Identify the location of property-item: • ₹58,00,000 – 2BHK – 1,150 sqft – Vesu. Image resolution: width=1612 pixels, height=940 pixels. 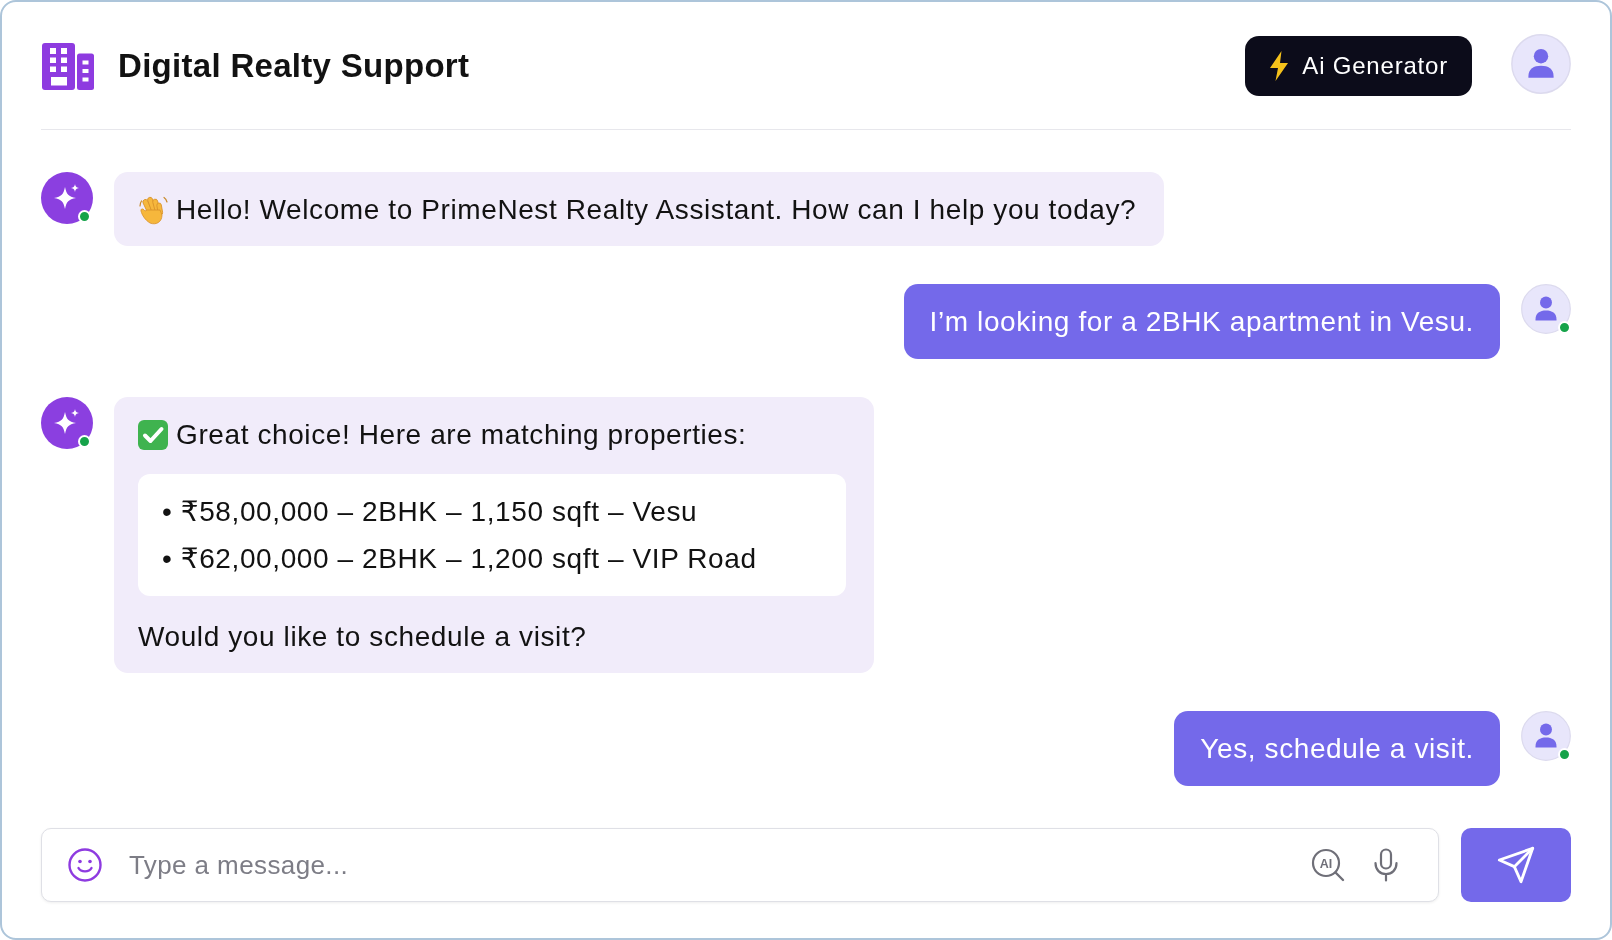
(430, 512).